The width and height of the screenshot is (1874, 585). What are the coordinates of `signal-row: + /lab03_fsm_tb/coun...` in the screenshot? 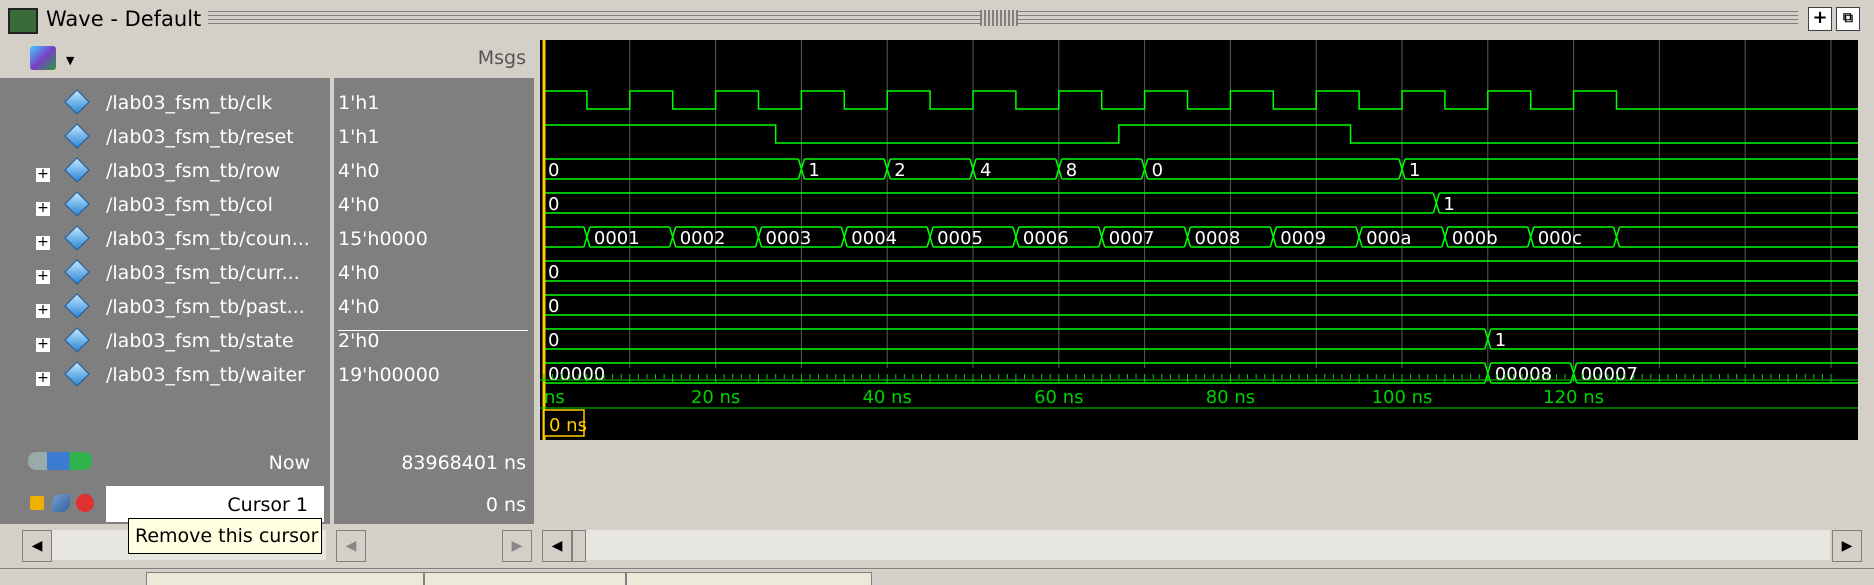 It's located at (165, 240).